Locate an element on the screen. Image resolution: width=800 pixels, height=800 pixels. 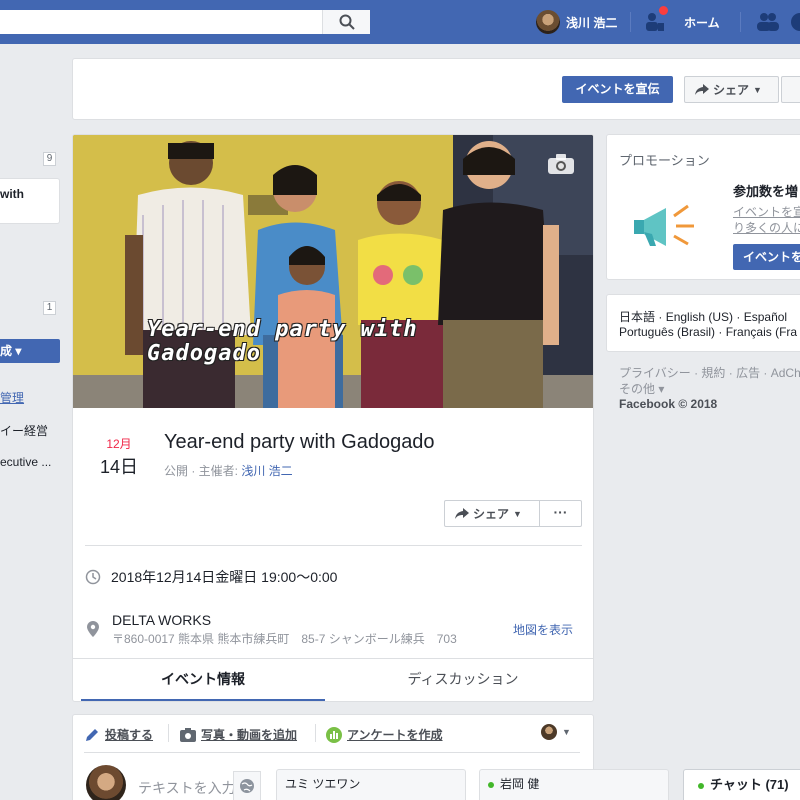
composer-post-label: 投稿する is located at coordinates (129, 735).